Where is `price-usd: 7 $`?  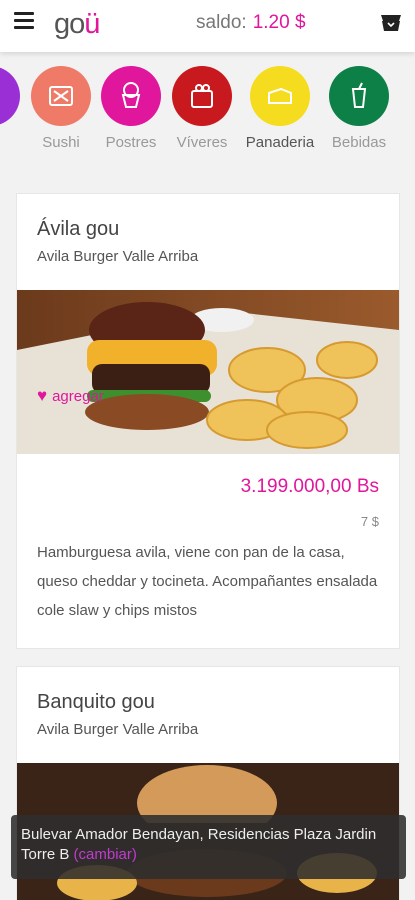
price-usd: 7 $ is located at coordinates (369, 521).